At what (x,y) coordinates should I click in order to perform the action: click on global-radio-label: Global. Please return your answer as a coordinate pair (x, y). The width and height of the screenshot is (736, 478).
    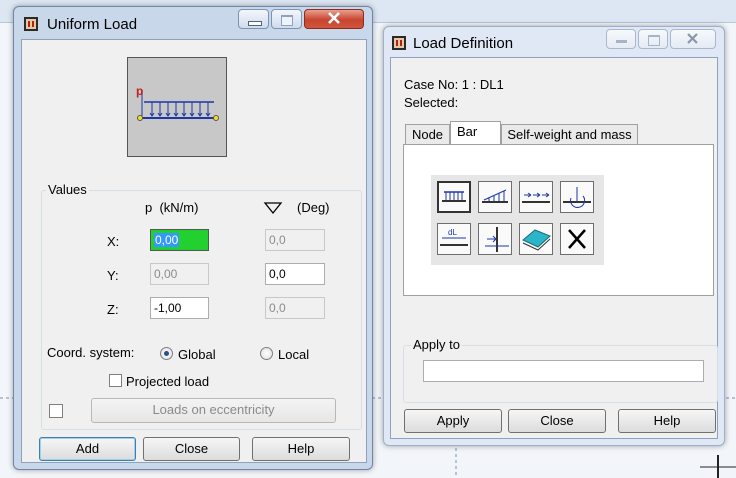
    Looking at the image, I should click on (197, 354).